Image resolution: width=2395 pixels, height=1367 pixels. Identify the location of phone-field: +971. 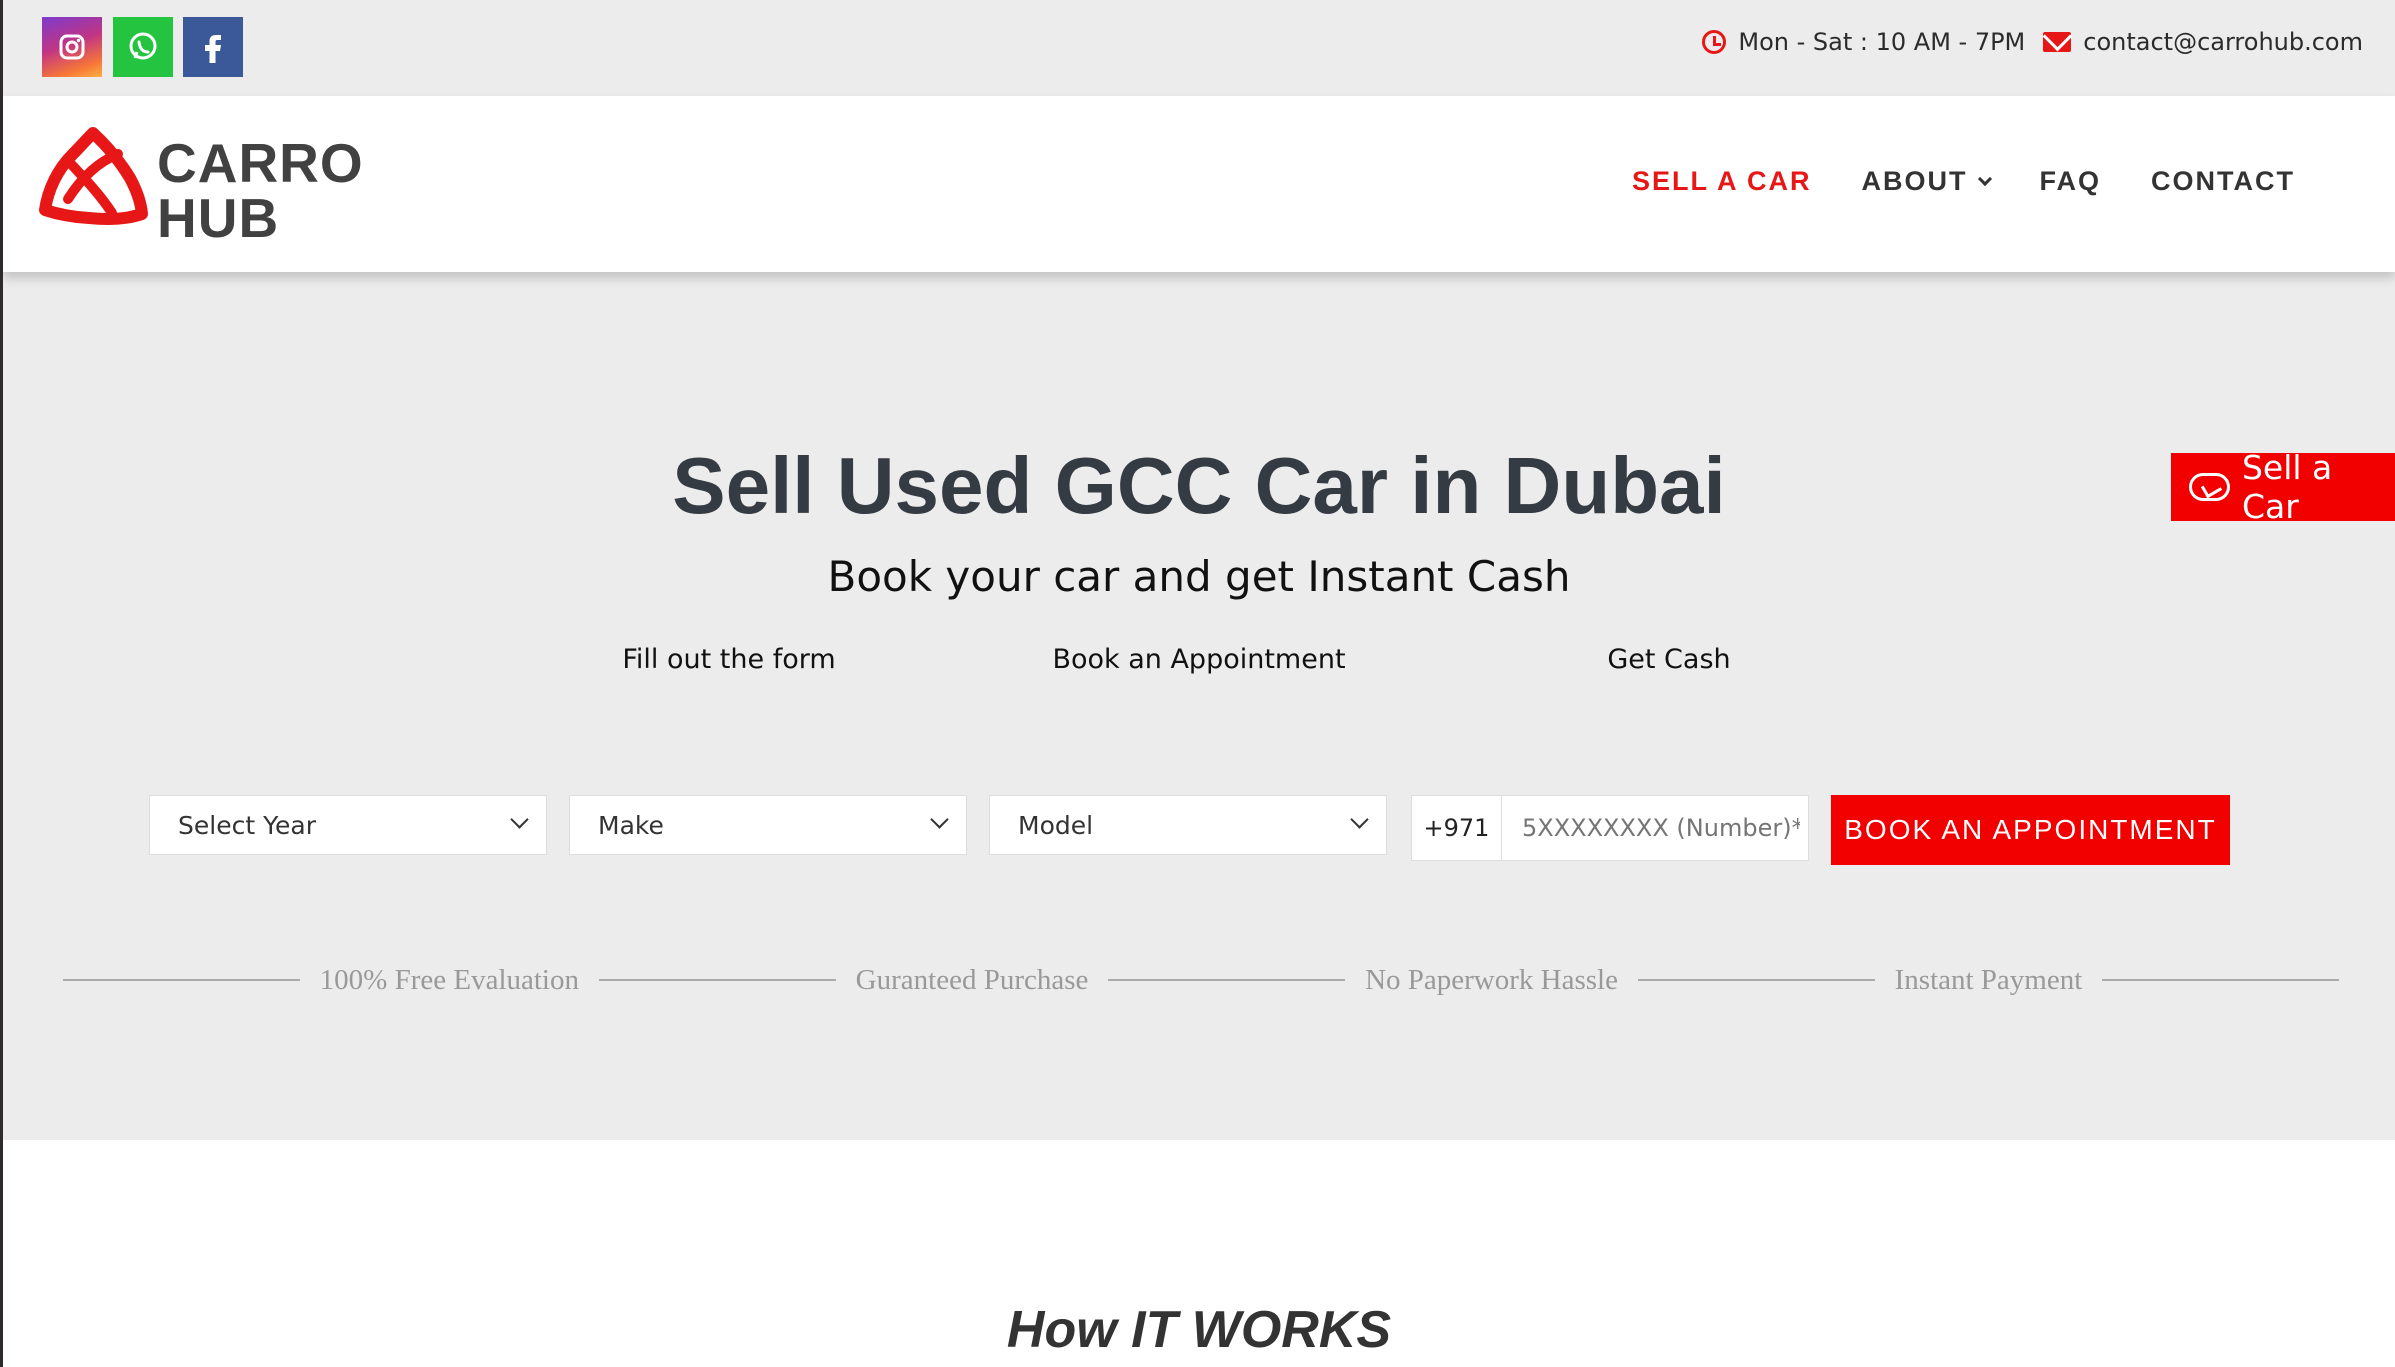
(1610, 828).